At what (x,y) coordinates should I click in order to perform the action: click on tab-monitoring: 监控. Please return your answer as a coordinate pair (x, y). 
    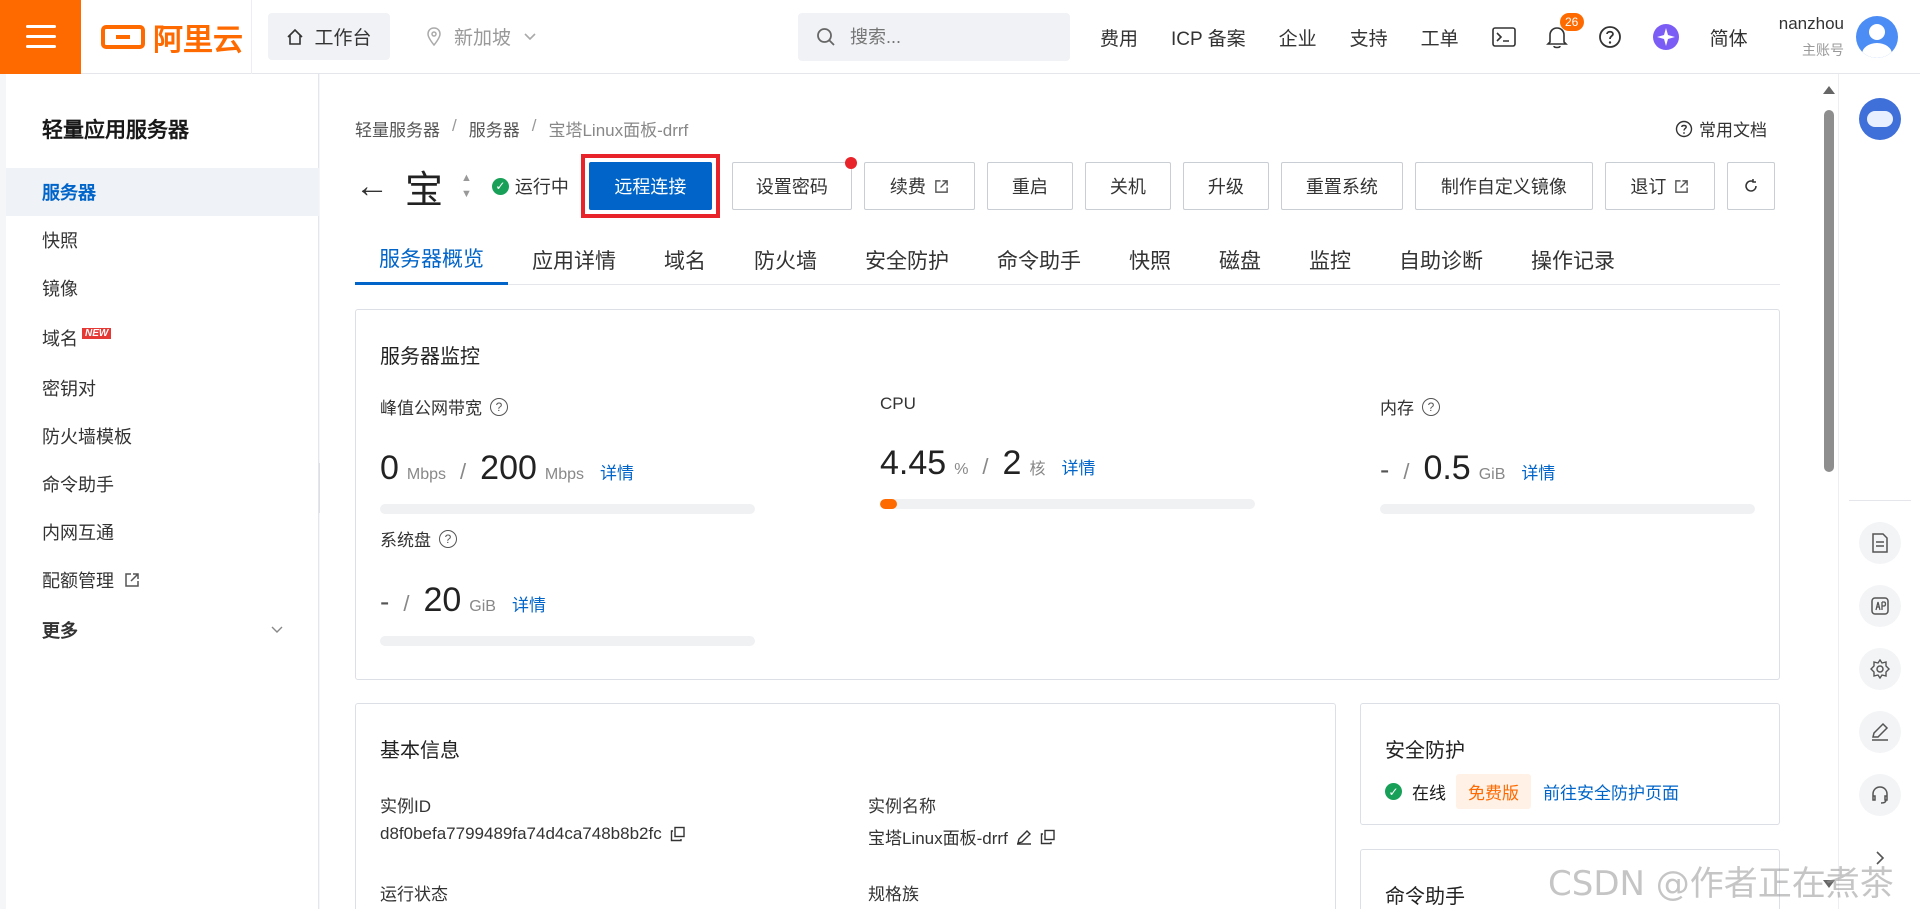
    Looking at the image, I should click on (1330, 259).